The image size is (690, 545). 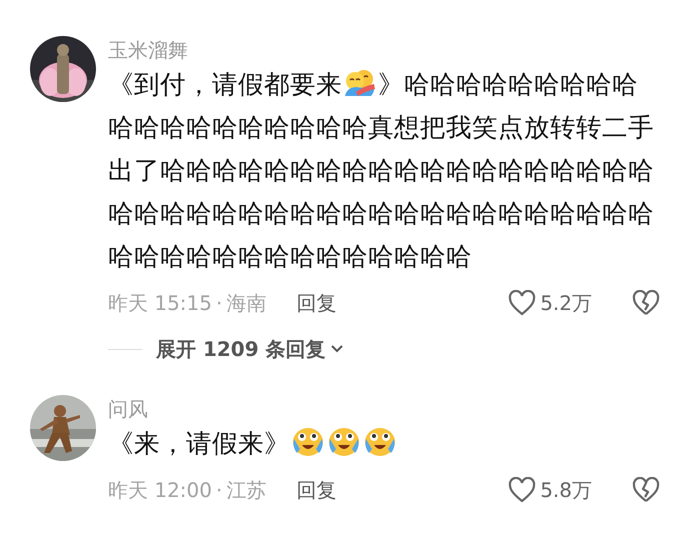 What do you see at coordinates (250, 349) in the screenshot?
I see `expand-replies-button: 展开 1209 条回复` at bounding box center [250, 349].